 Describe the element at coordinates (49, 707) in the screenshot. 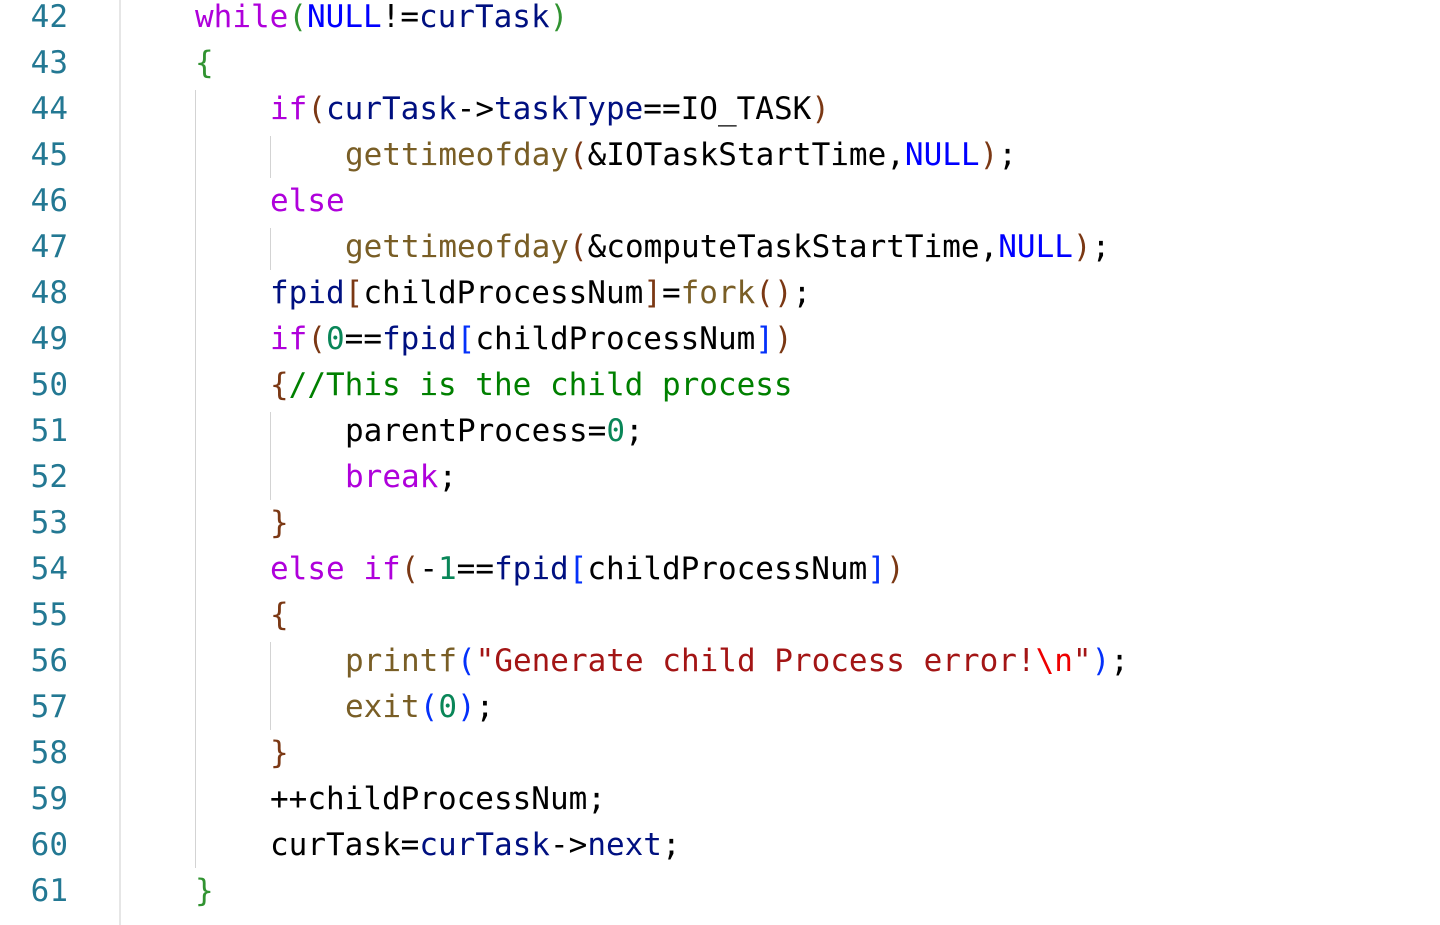

I see `line-number: 57` at that location.